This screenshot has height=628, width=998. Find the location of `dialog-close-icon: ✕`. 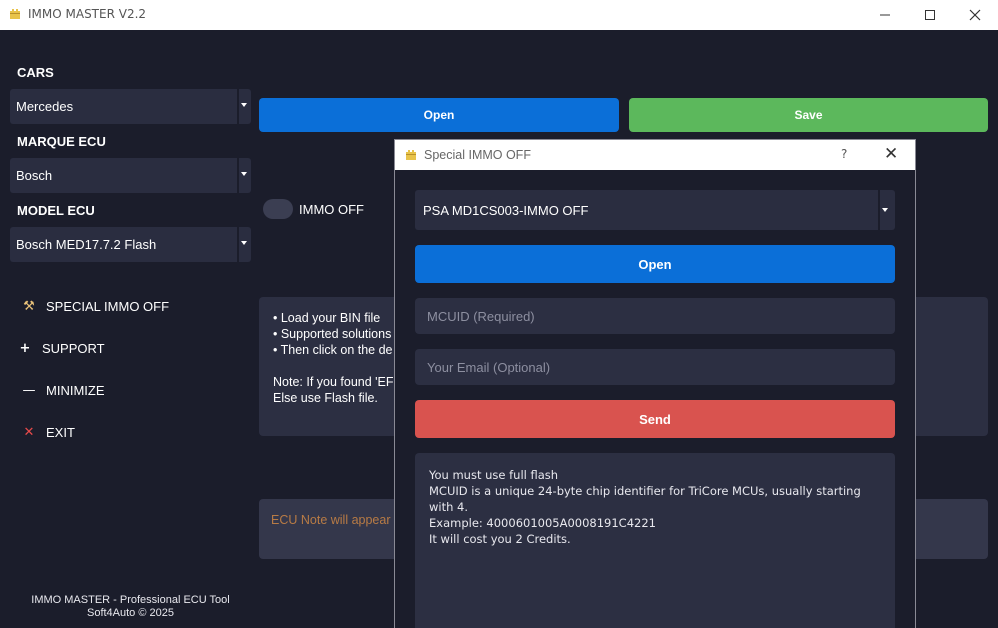

dialog-close-icon: ✕ is located at coordinates (891, 154).